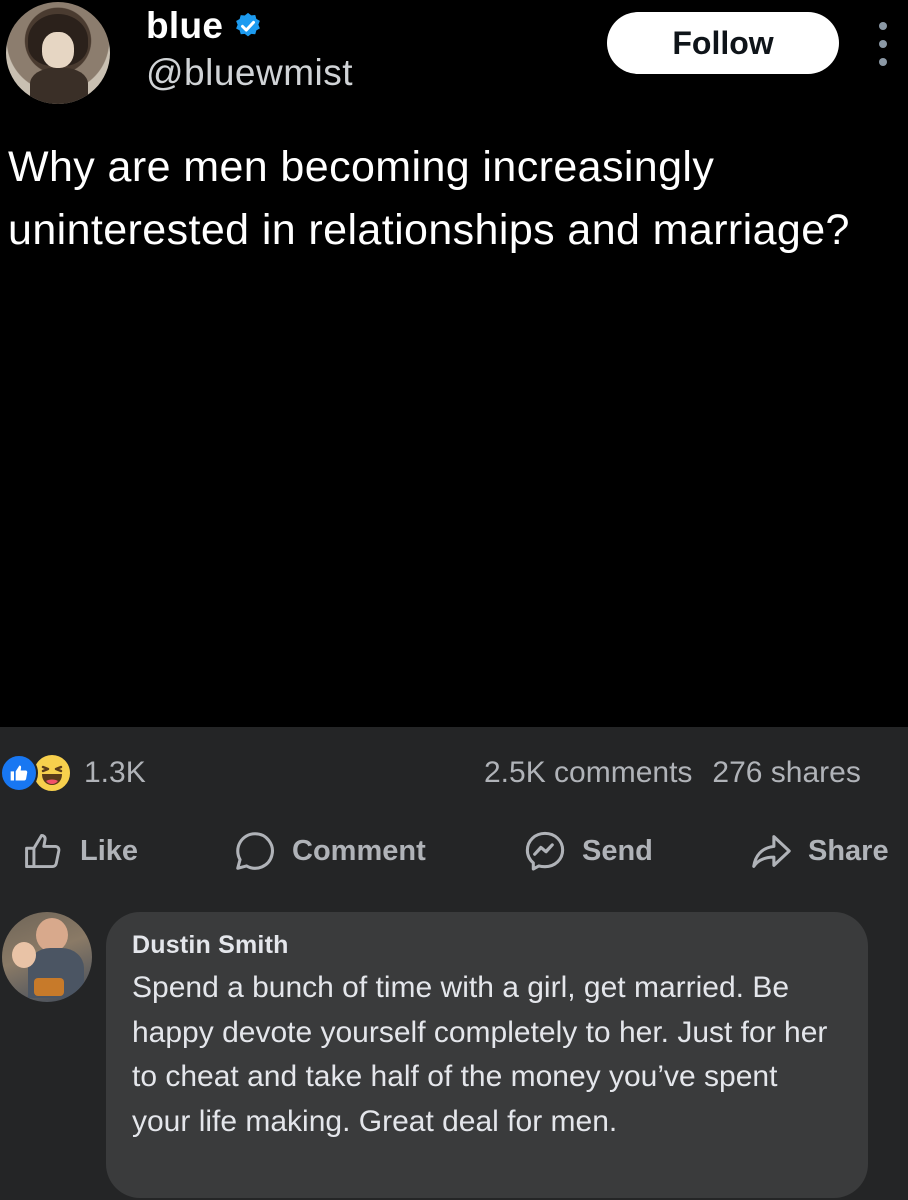 The width and height of the screenshot is (908, 1200). Describe the element at coordinates (47, 957) in the screenshot. I see `commenter-avatar` at that location.